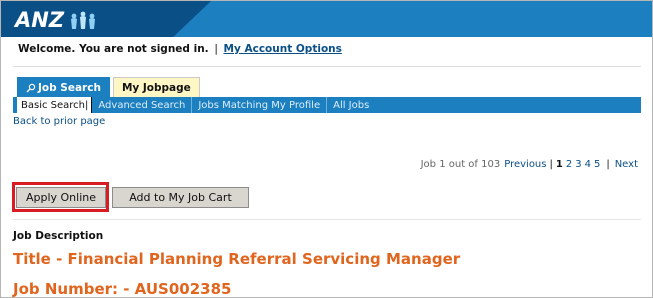 This screenshot has height=298, width=653. I want to click on add-to-job-cart-button: Add to My Job Cart, so click(180, 197).